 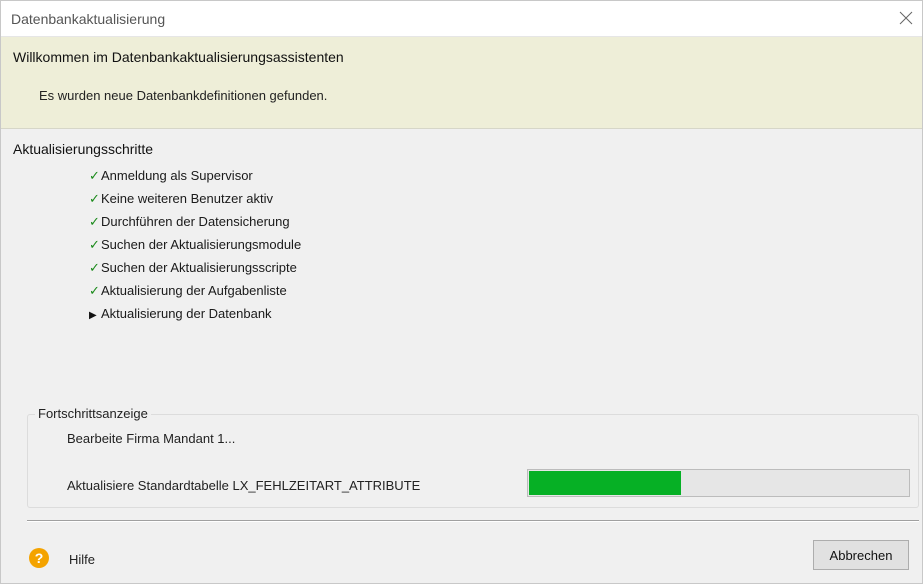 What do you see at coordinates (83, 149) in the screenshot?
I see `steps-title: Aktualisierungsschritte` at bounding box center [83, 149].